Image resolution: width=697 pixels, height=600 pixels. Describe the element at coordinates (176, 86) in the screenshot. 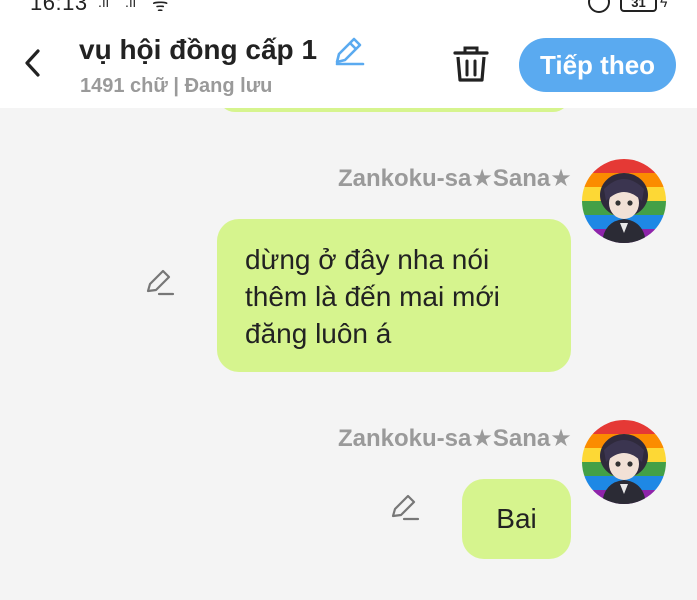

I see `word-count-status: 1491 chữ | Đang lưu` at that location.